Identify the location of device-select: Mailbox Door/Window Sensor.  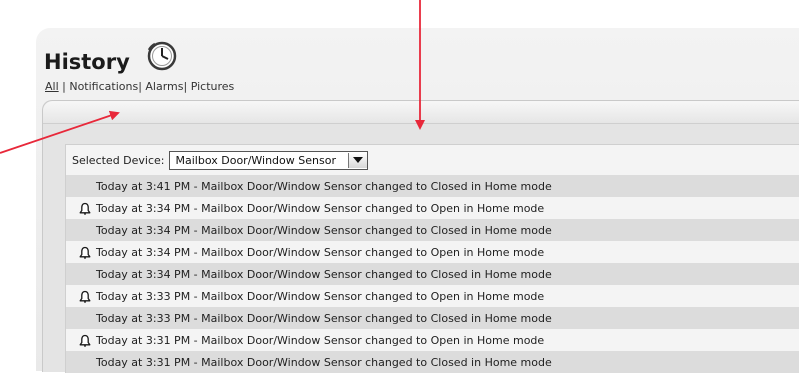
(268, 160).